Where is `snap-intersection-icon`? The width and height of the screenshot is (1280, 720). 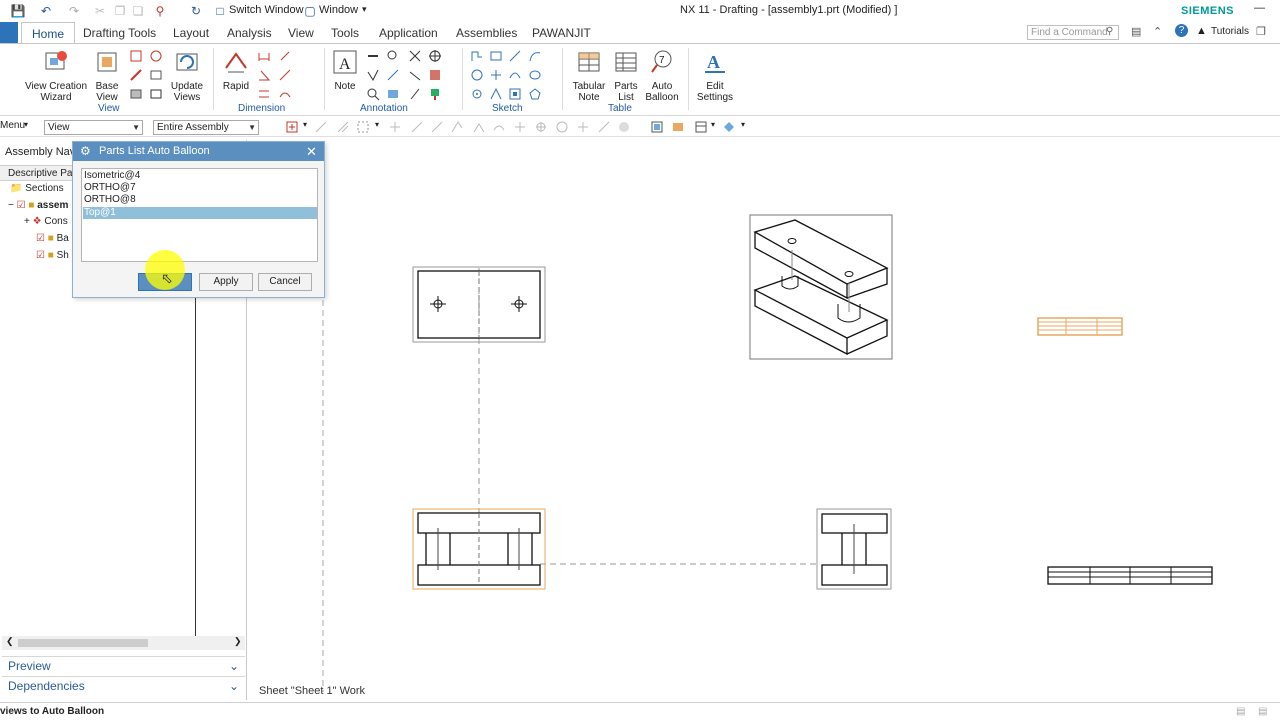 snap-intersection-icon is located at coordinates (457, 127).